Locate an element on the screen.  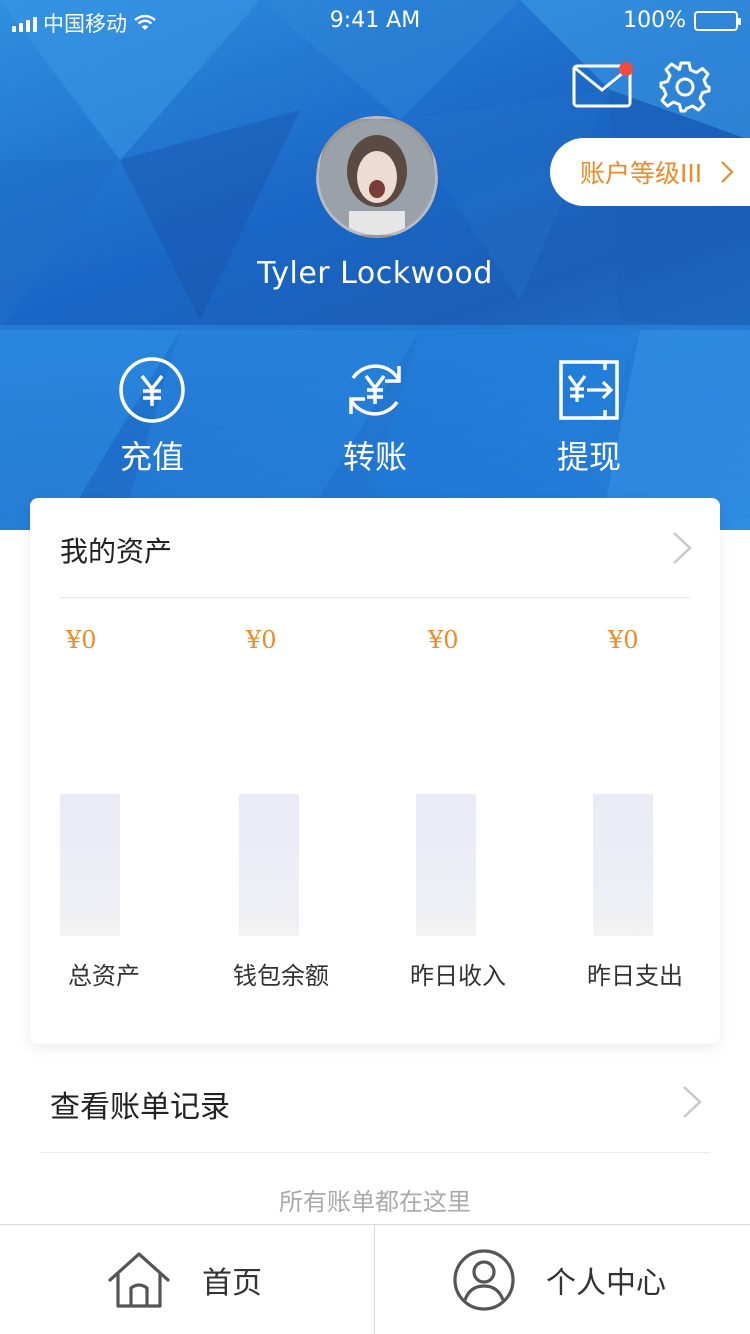
tab-profile-label: 个人中心 is located at coordinates (606, 1283).